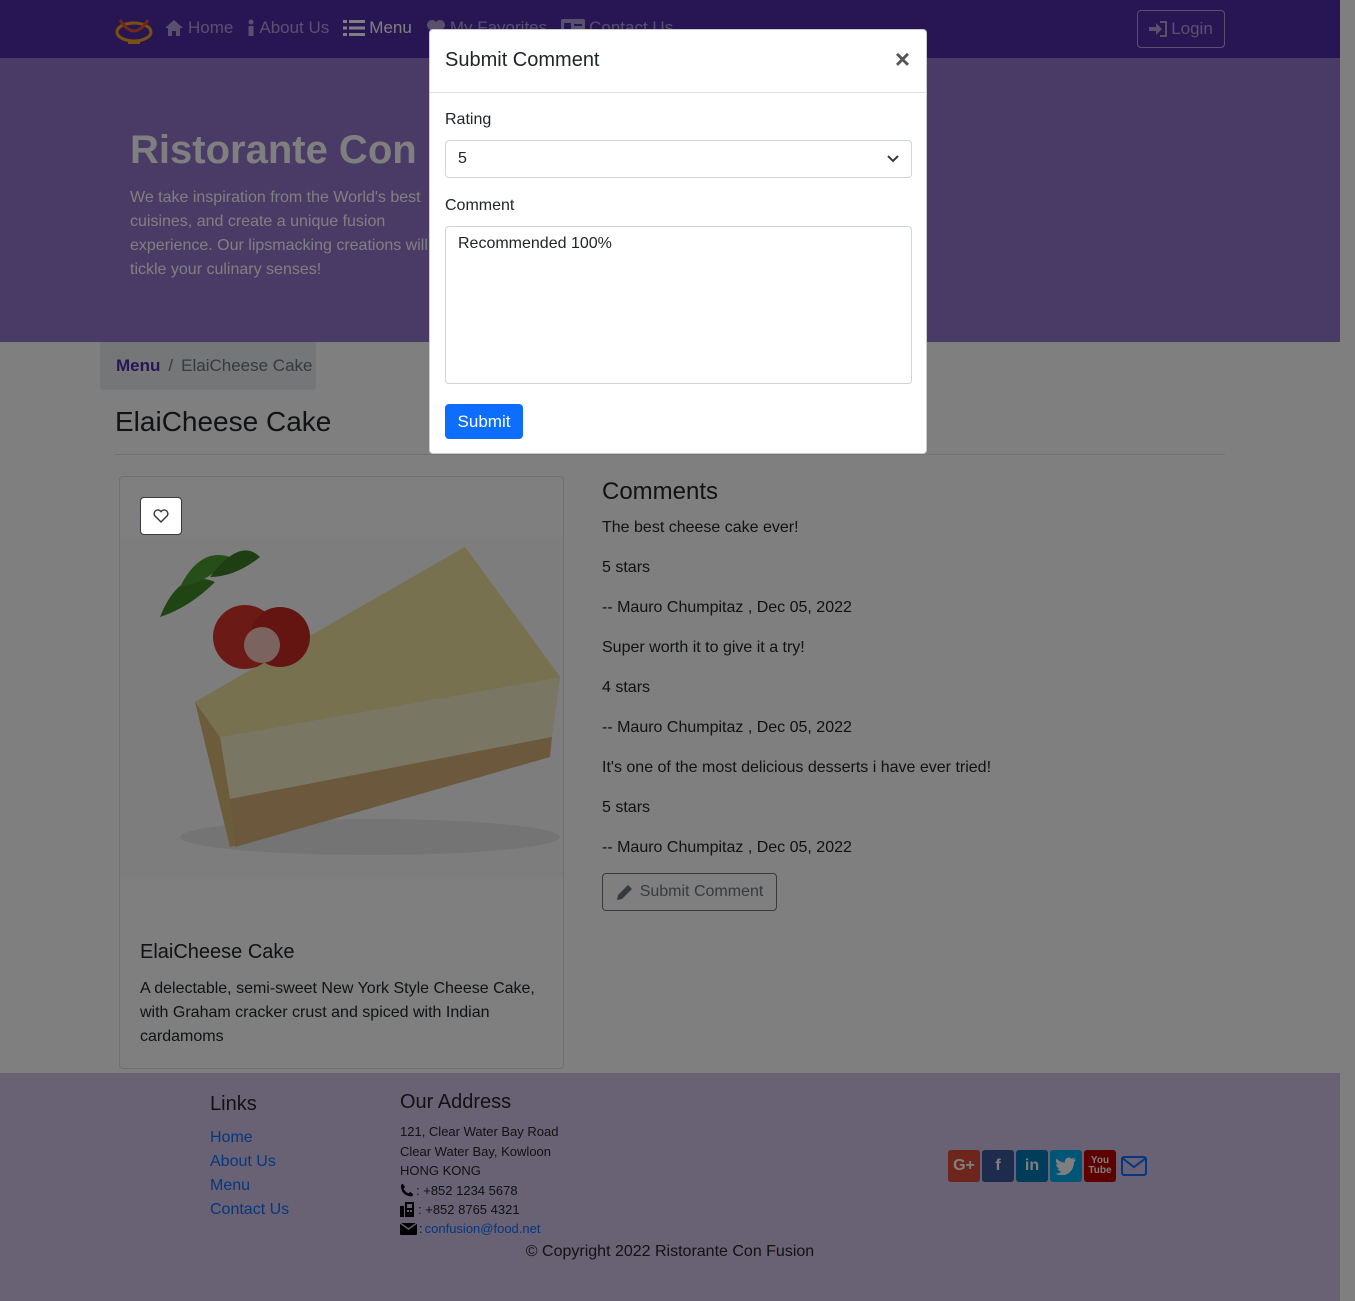 The height and width of the screenshot is (1301, 1355). I want to click on comment-label: Comment, so click(480, 205).